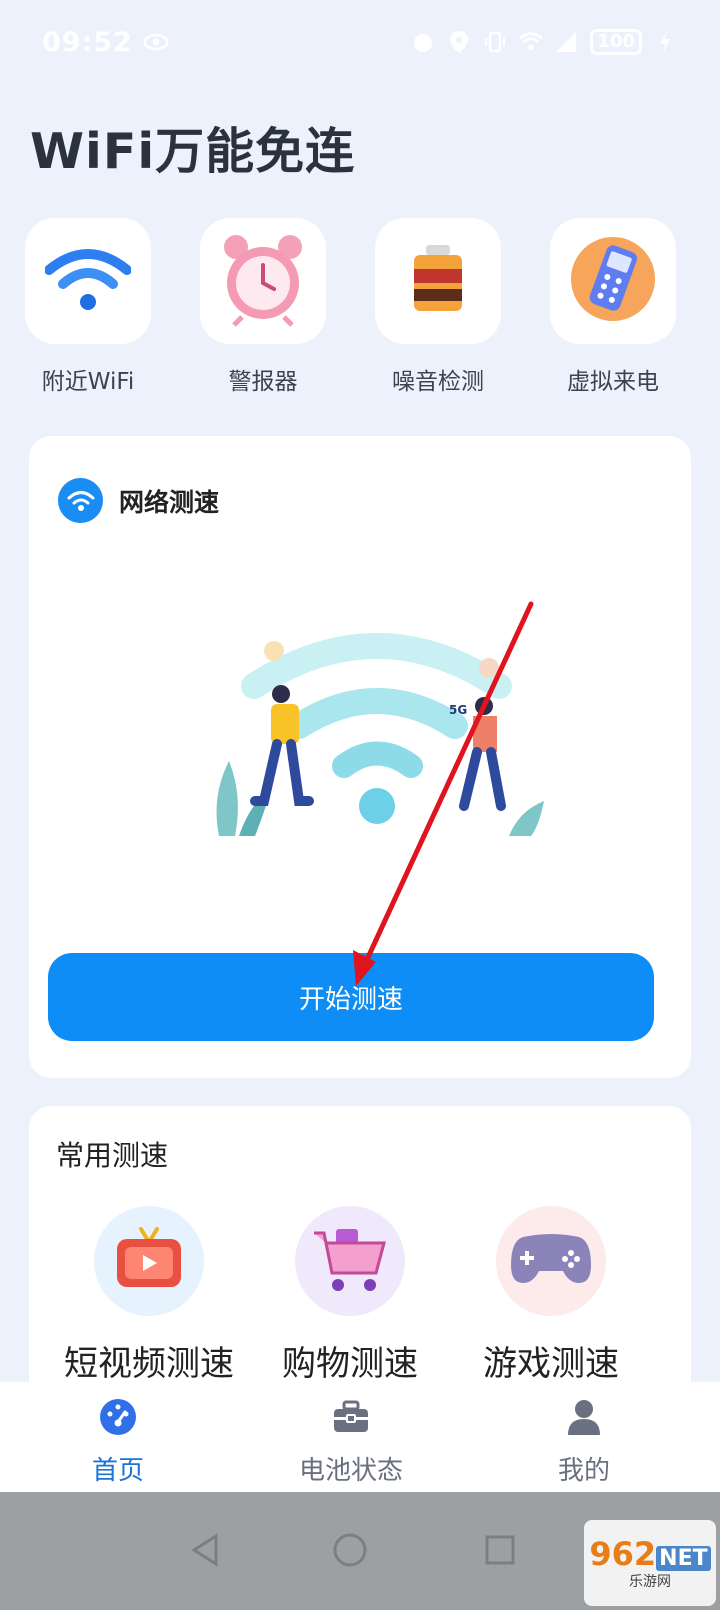 The height and width of the screenshot is (1610, 720). Describe the element at coordinates (80, 500) in the screenshot. I see `wifi-badge-icon` at that location.